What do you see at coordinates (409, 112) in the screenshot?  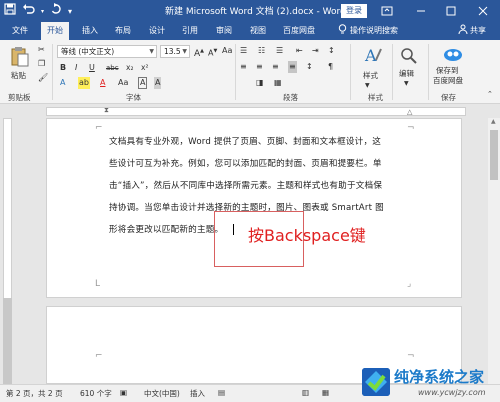 I see `right-indent-marker-icon: △` at bounding box center [409, 112].